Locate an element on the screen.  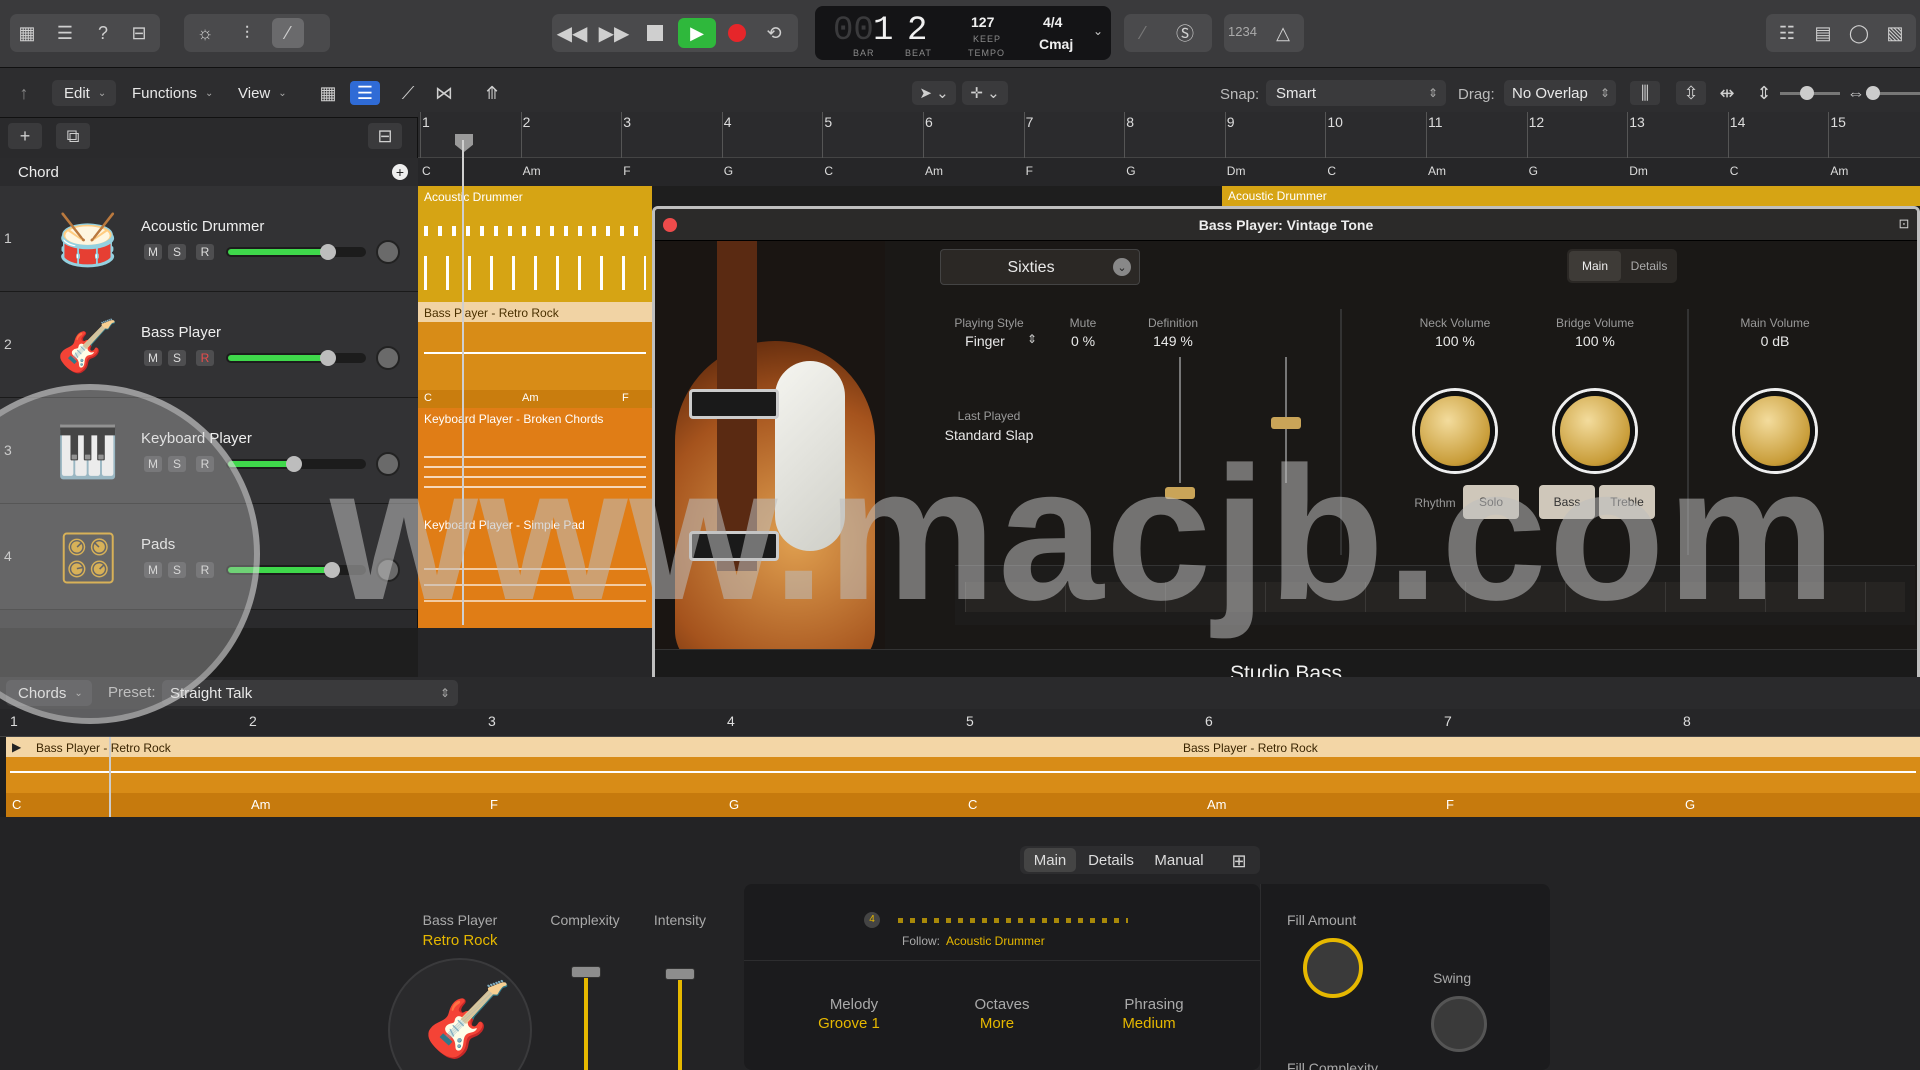
list-editors-icon: ☷ is located at coordinates (1787, 33).